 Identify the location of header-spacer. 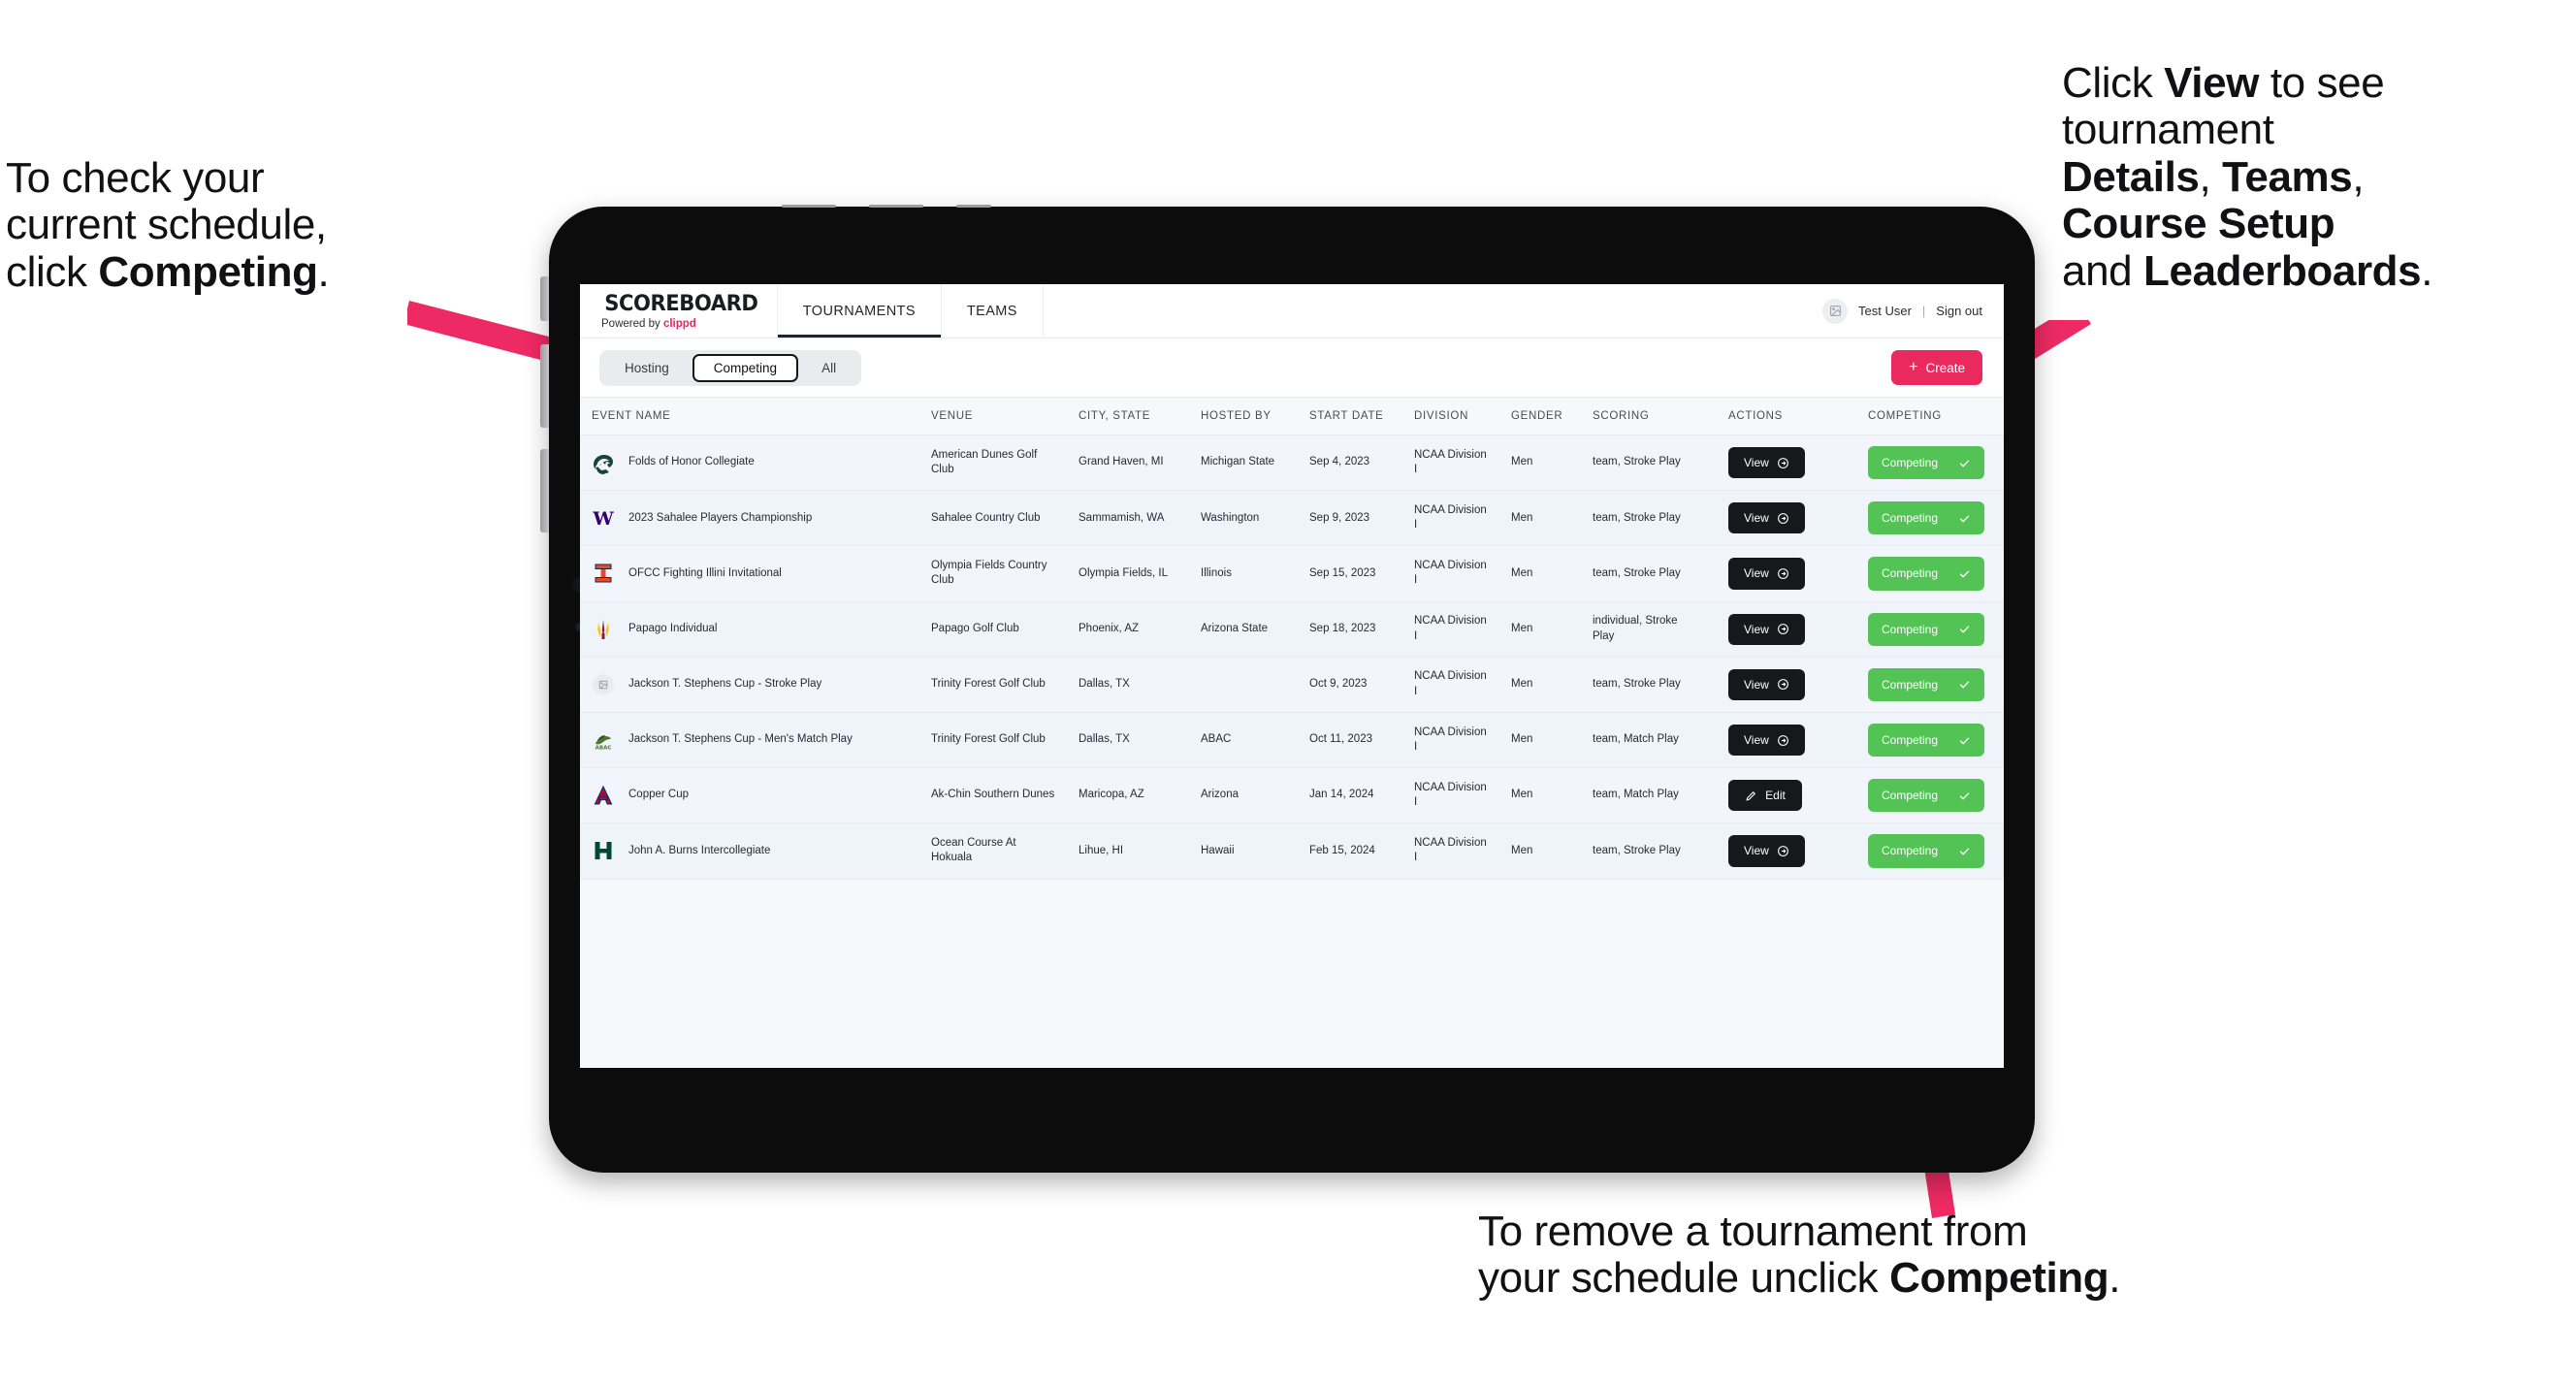
(1425, 311).